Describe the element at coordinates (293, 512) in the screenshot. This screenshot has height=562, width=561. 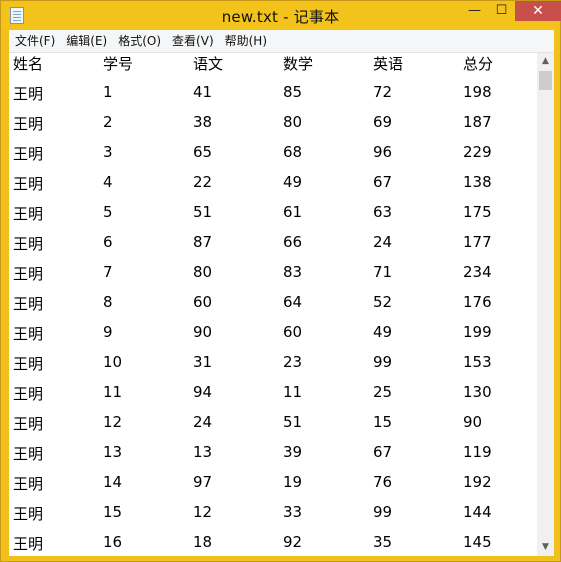
I see `cell-math: 33` at that location.